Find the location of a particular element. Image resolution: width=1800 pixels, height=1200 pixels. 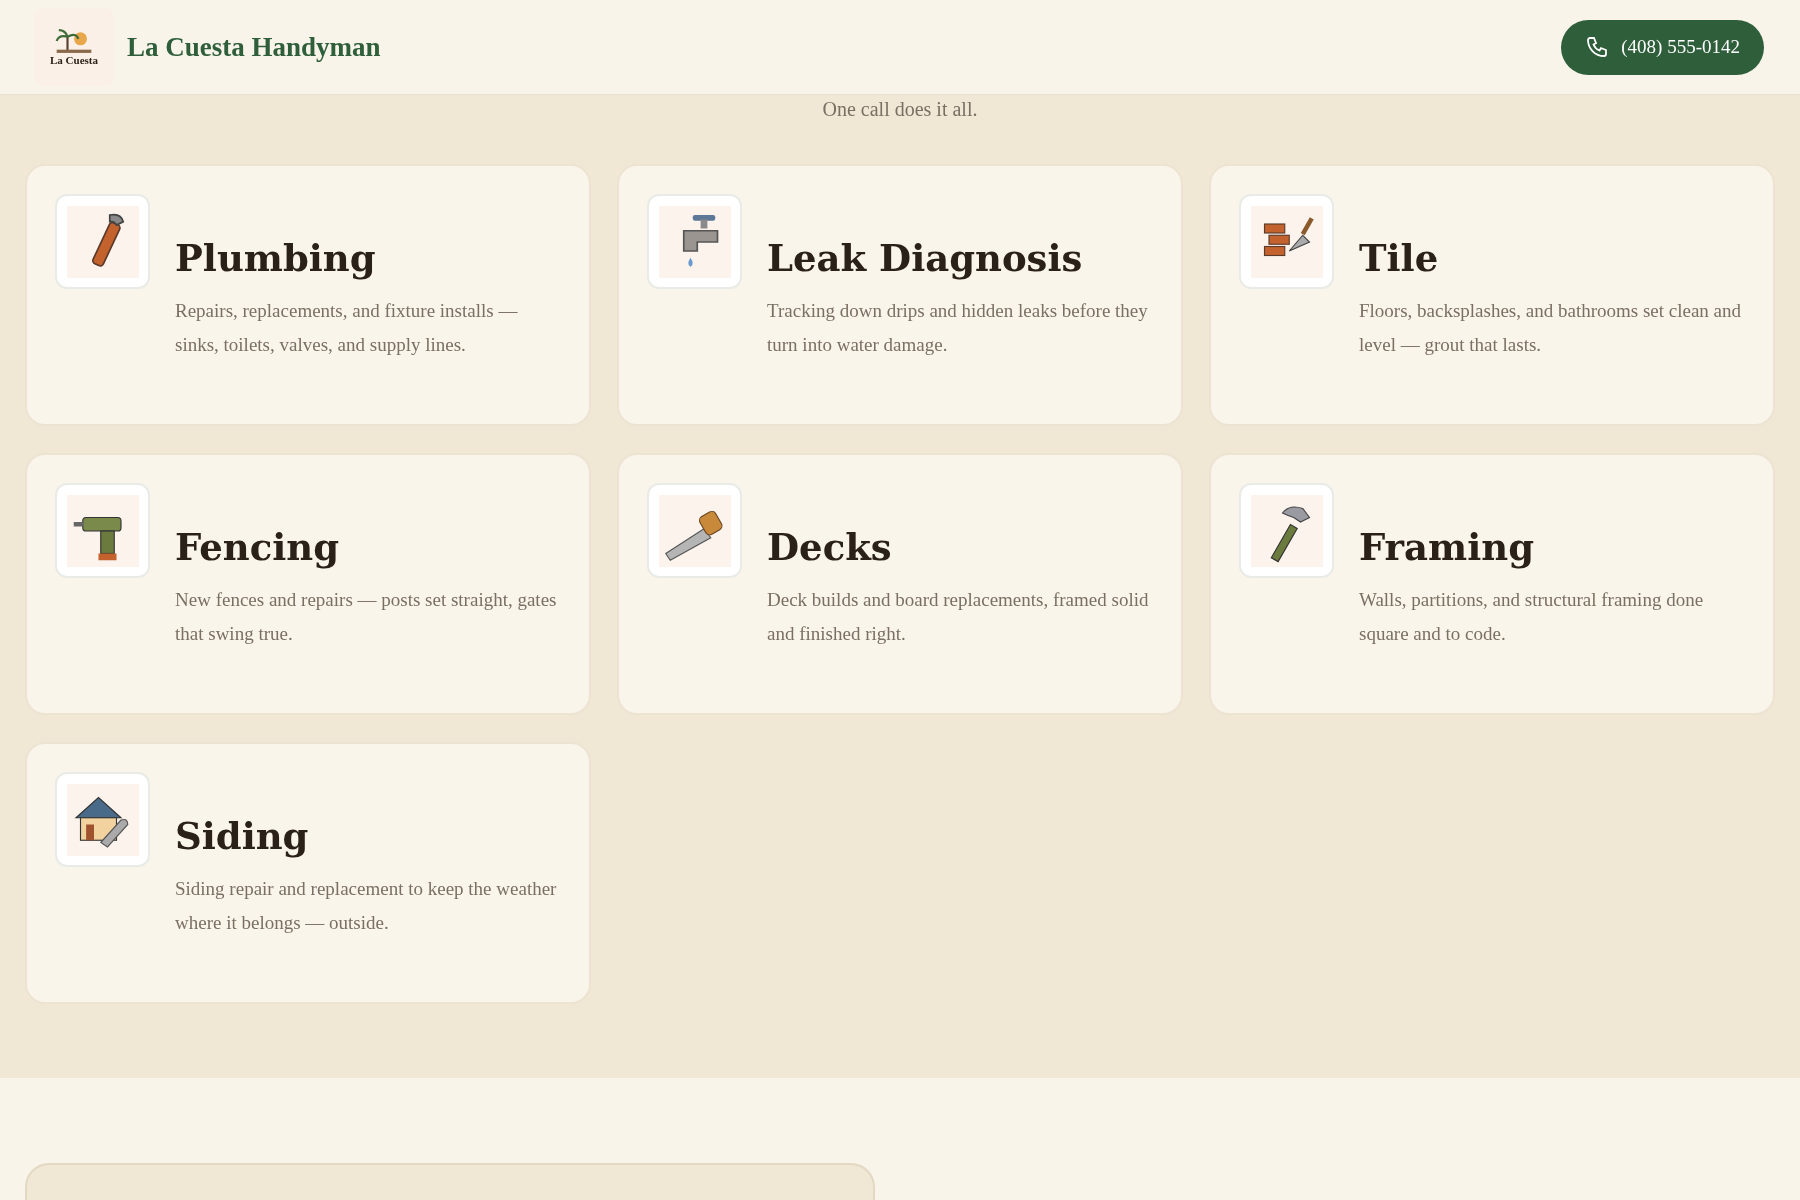

service-title: Fencing is located at coordinates (258, 547).